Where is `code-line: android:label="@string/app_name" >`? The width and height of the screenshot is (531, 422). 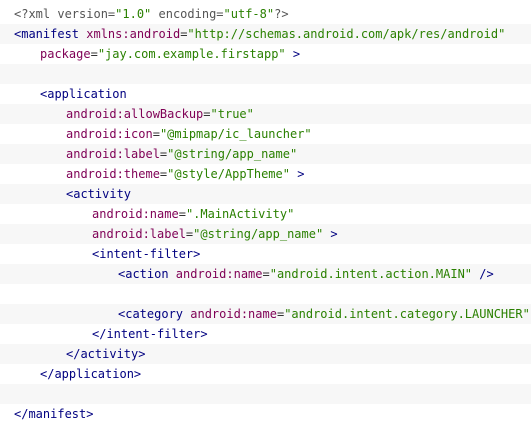
code-line: android:label="@string/app_name" > is located at coordinates (265, 234).